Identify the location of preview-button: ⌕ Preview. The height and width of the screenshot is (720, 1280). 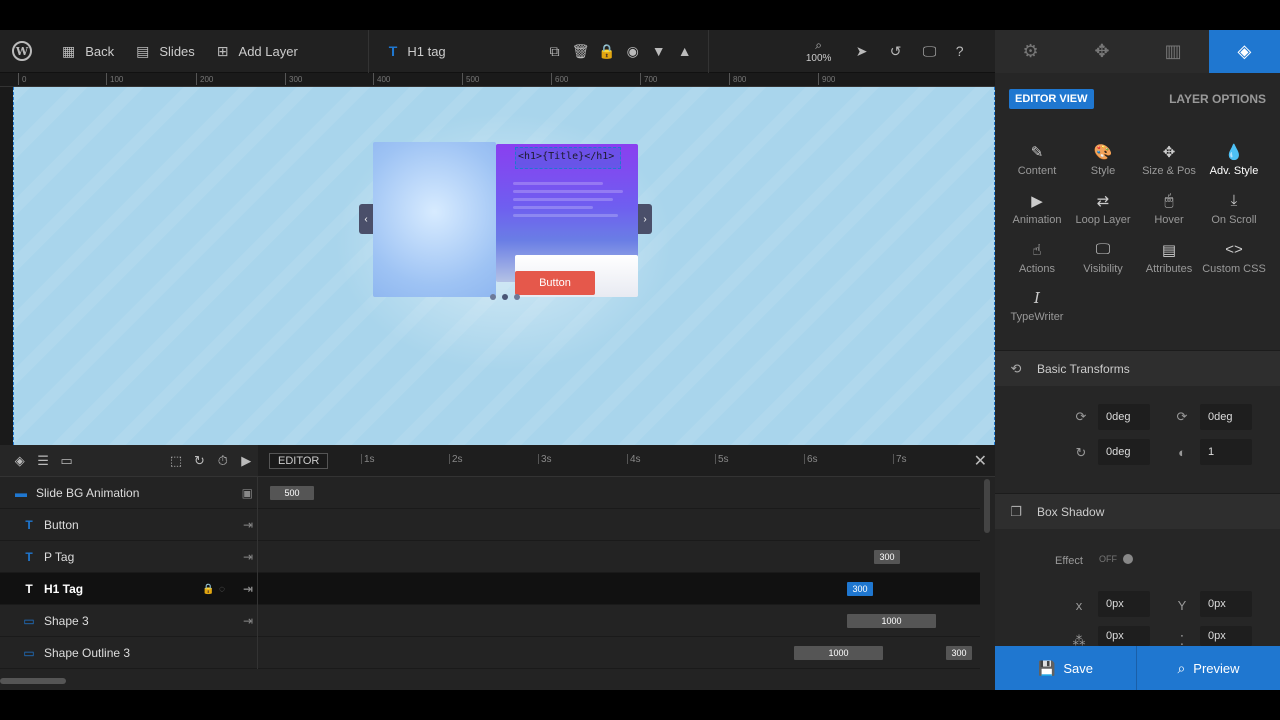
(1208, 668).